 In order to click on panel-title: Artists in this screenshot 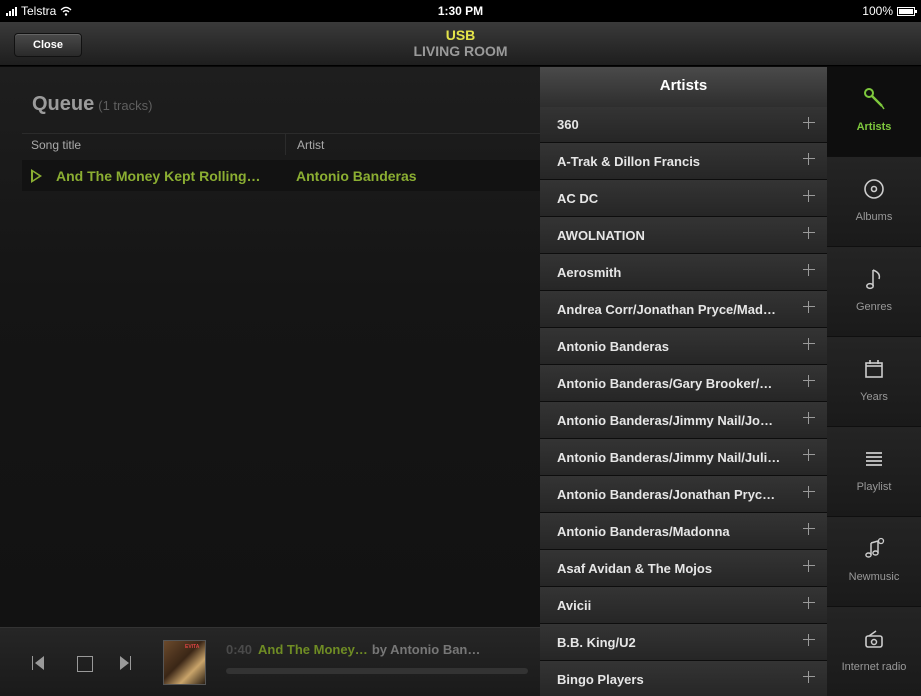, I will do `click(683, 87)`.